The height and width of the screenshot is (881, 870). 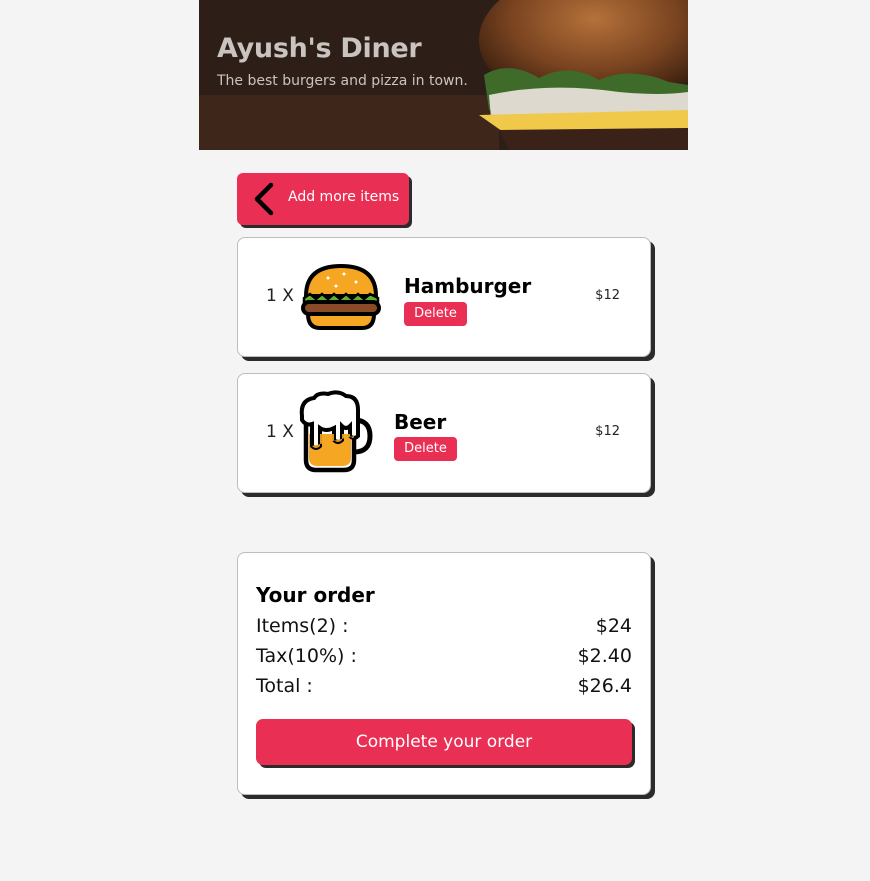 What do you see at coordinates (336, 431) in the screenshot?
I see `beer-mug-icon` at bounding box center [336, 431].